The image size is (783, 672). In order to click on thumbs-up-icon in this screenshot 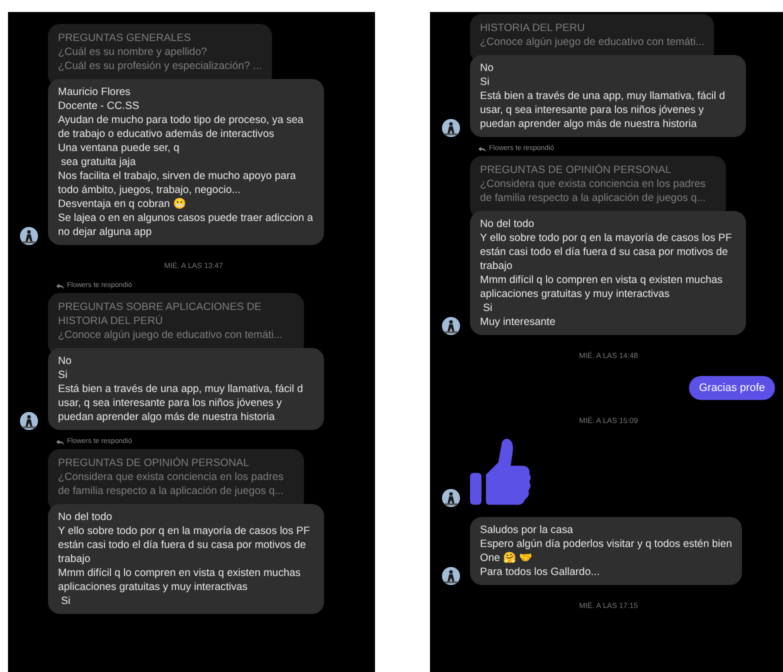, I will do `click(501, 472)`.